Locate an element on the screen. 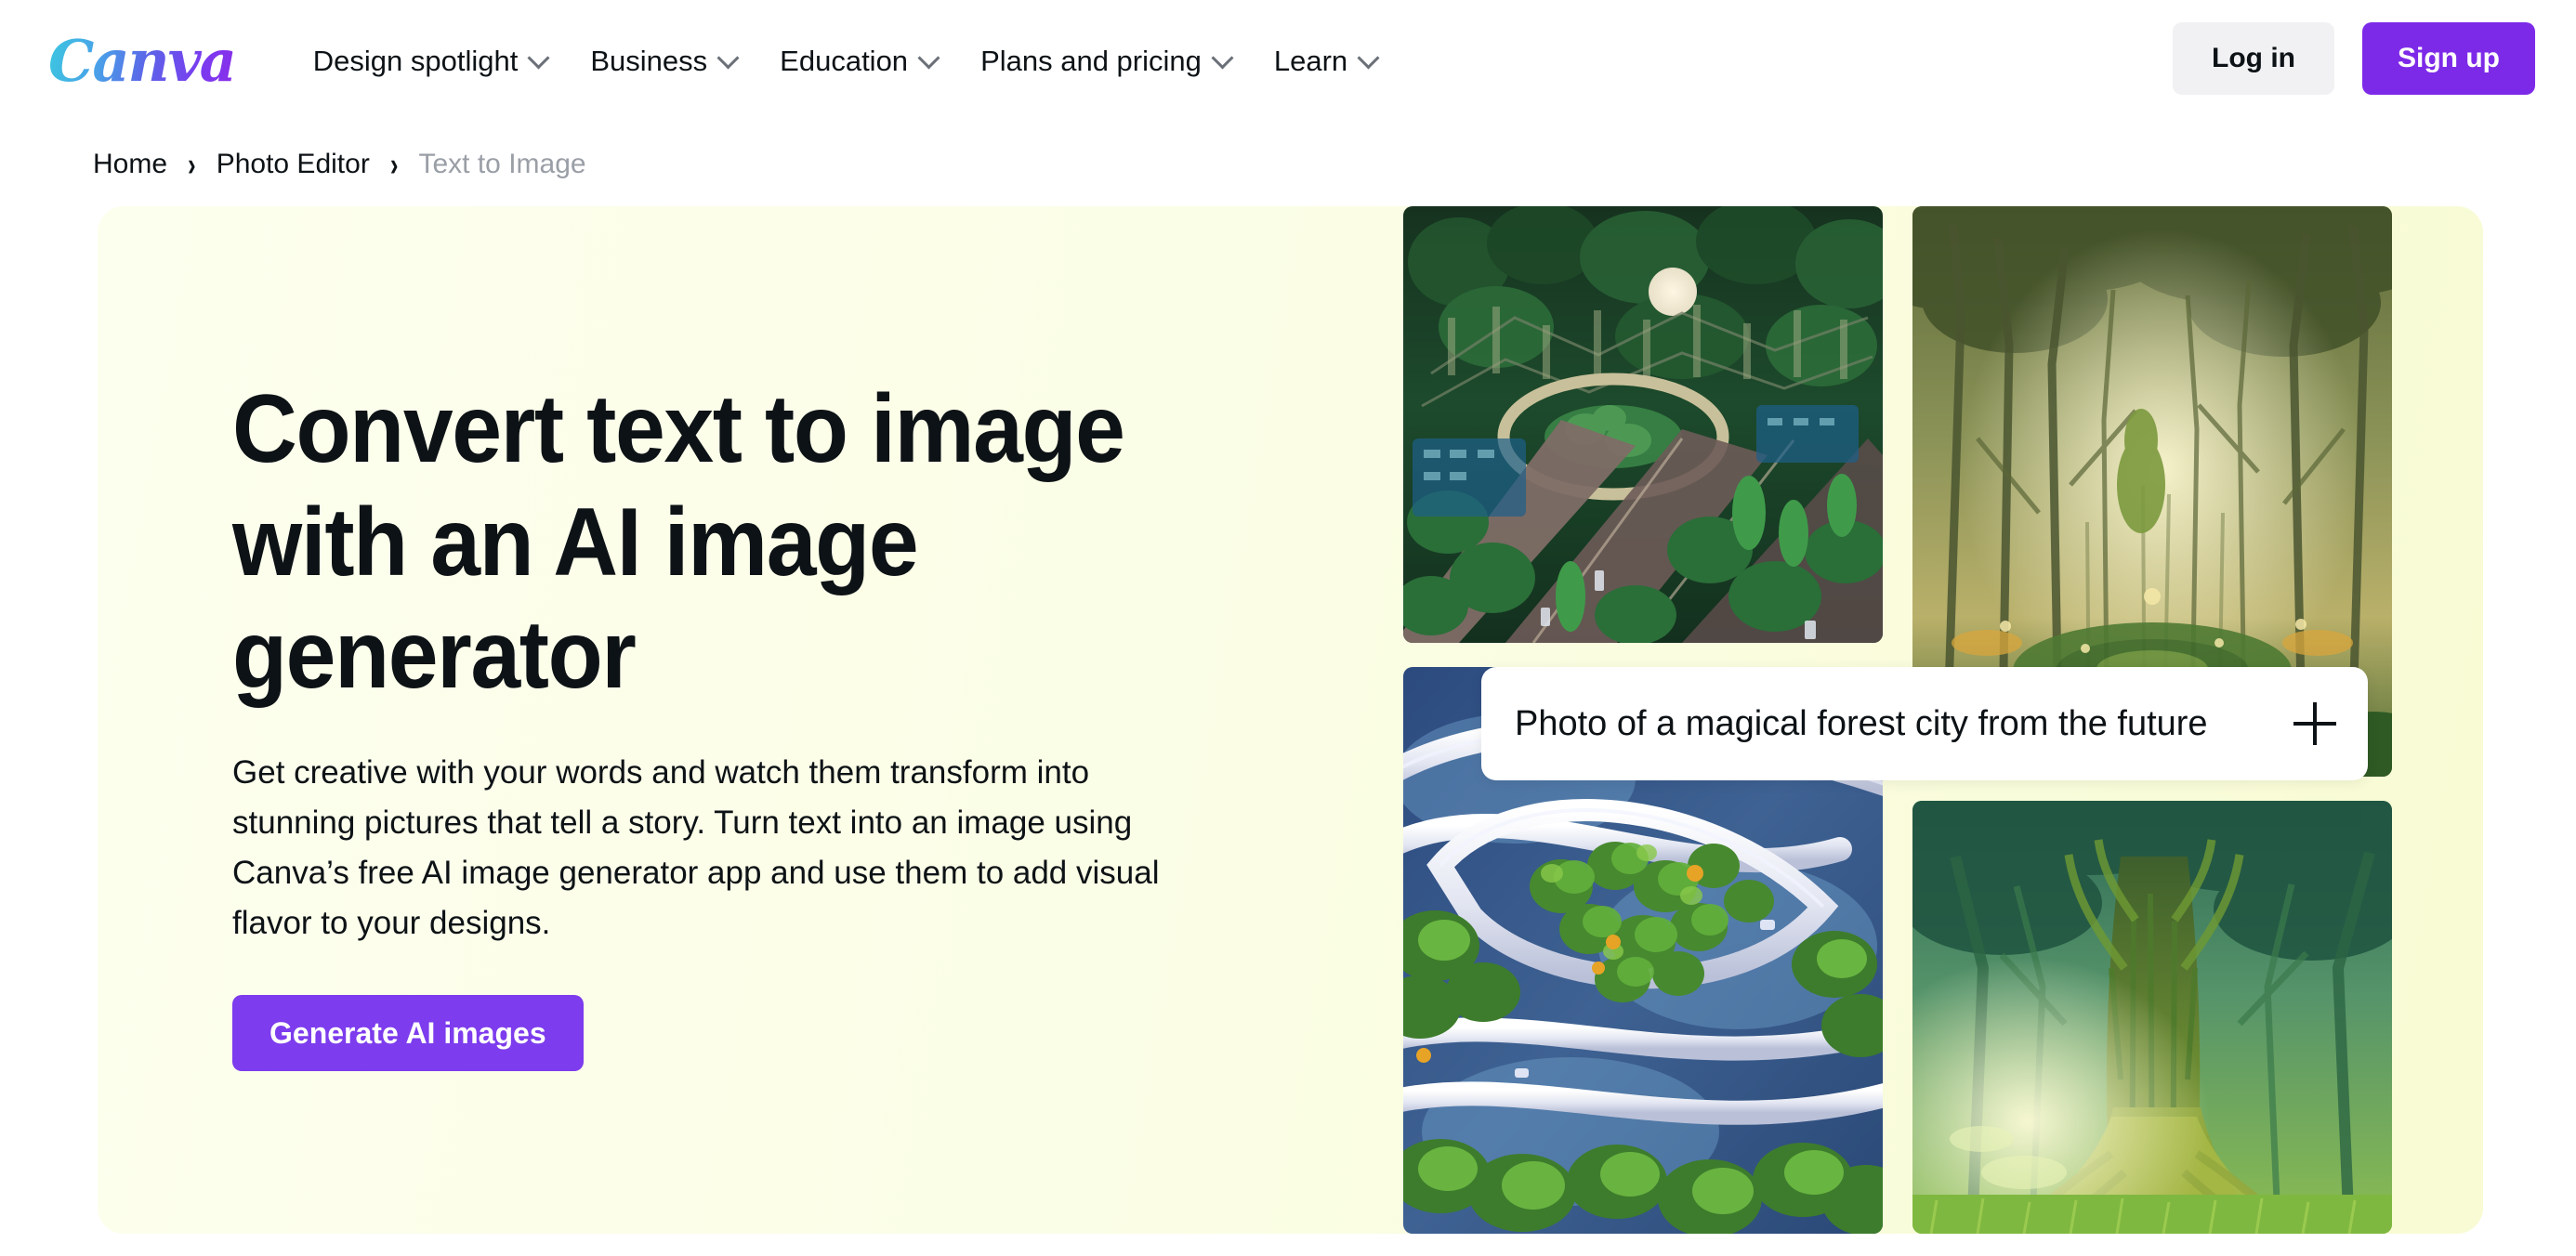 The width and height of the screenshot is (2576, 1256). nav-item-label: Education is located at coordinates (844, 61).